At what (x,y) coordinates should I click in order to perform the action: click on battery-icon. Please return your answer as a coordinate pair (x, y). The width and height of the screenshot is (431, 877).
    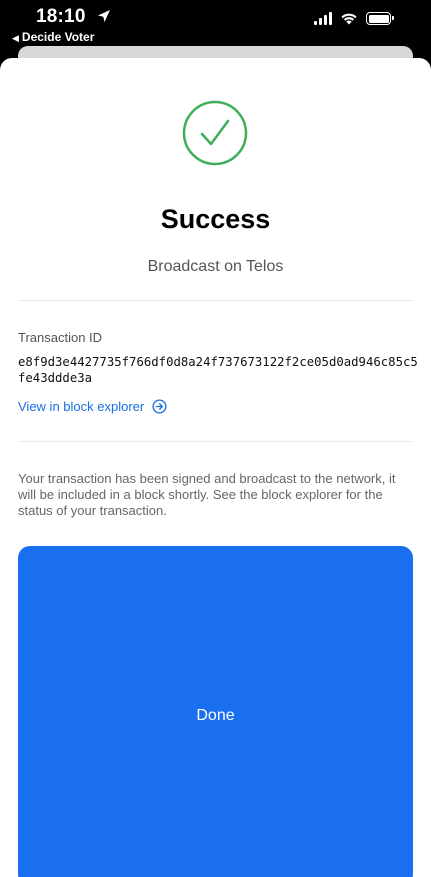
    Looking at the image, I should click on (380, 18).